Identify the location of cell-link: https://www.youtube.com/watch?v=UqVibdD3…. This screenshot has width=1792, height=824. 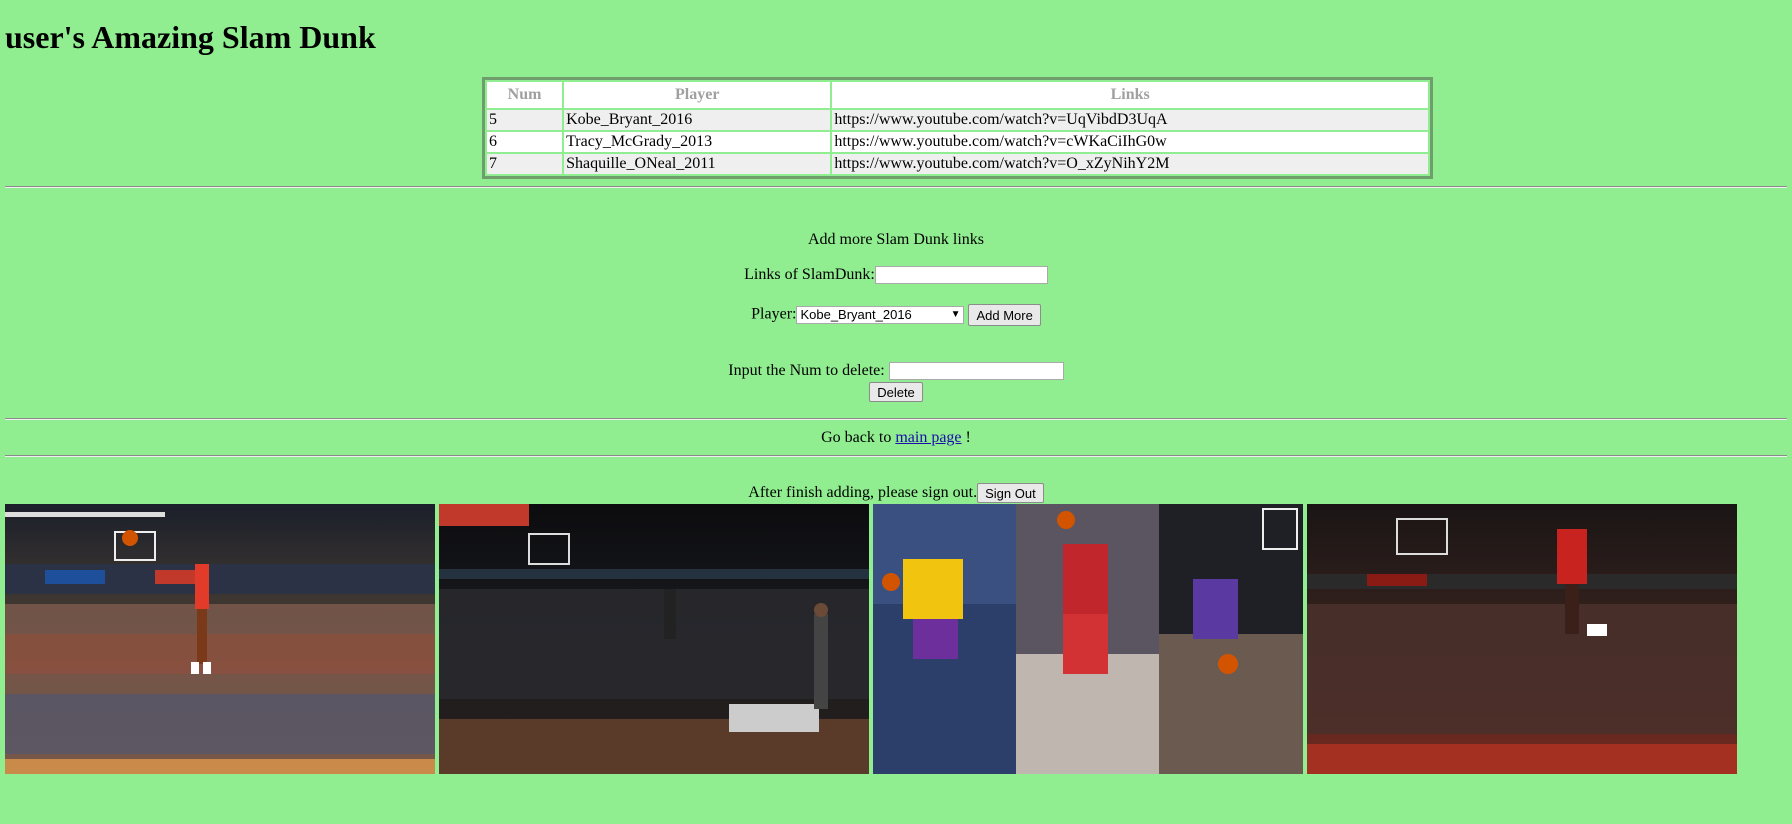
(1130, 120).